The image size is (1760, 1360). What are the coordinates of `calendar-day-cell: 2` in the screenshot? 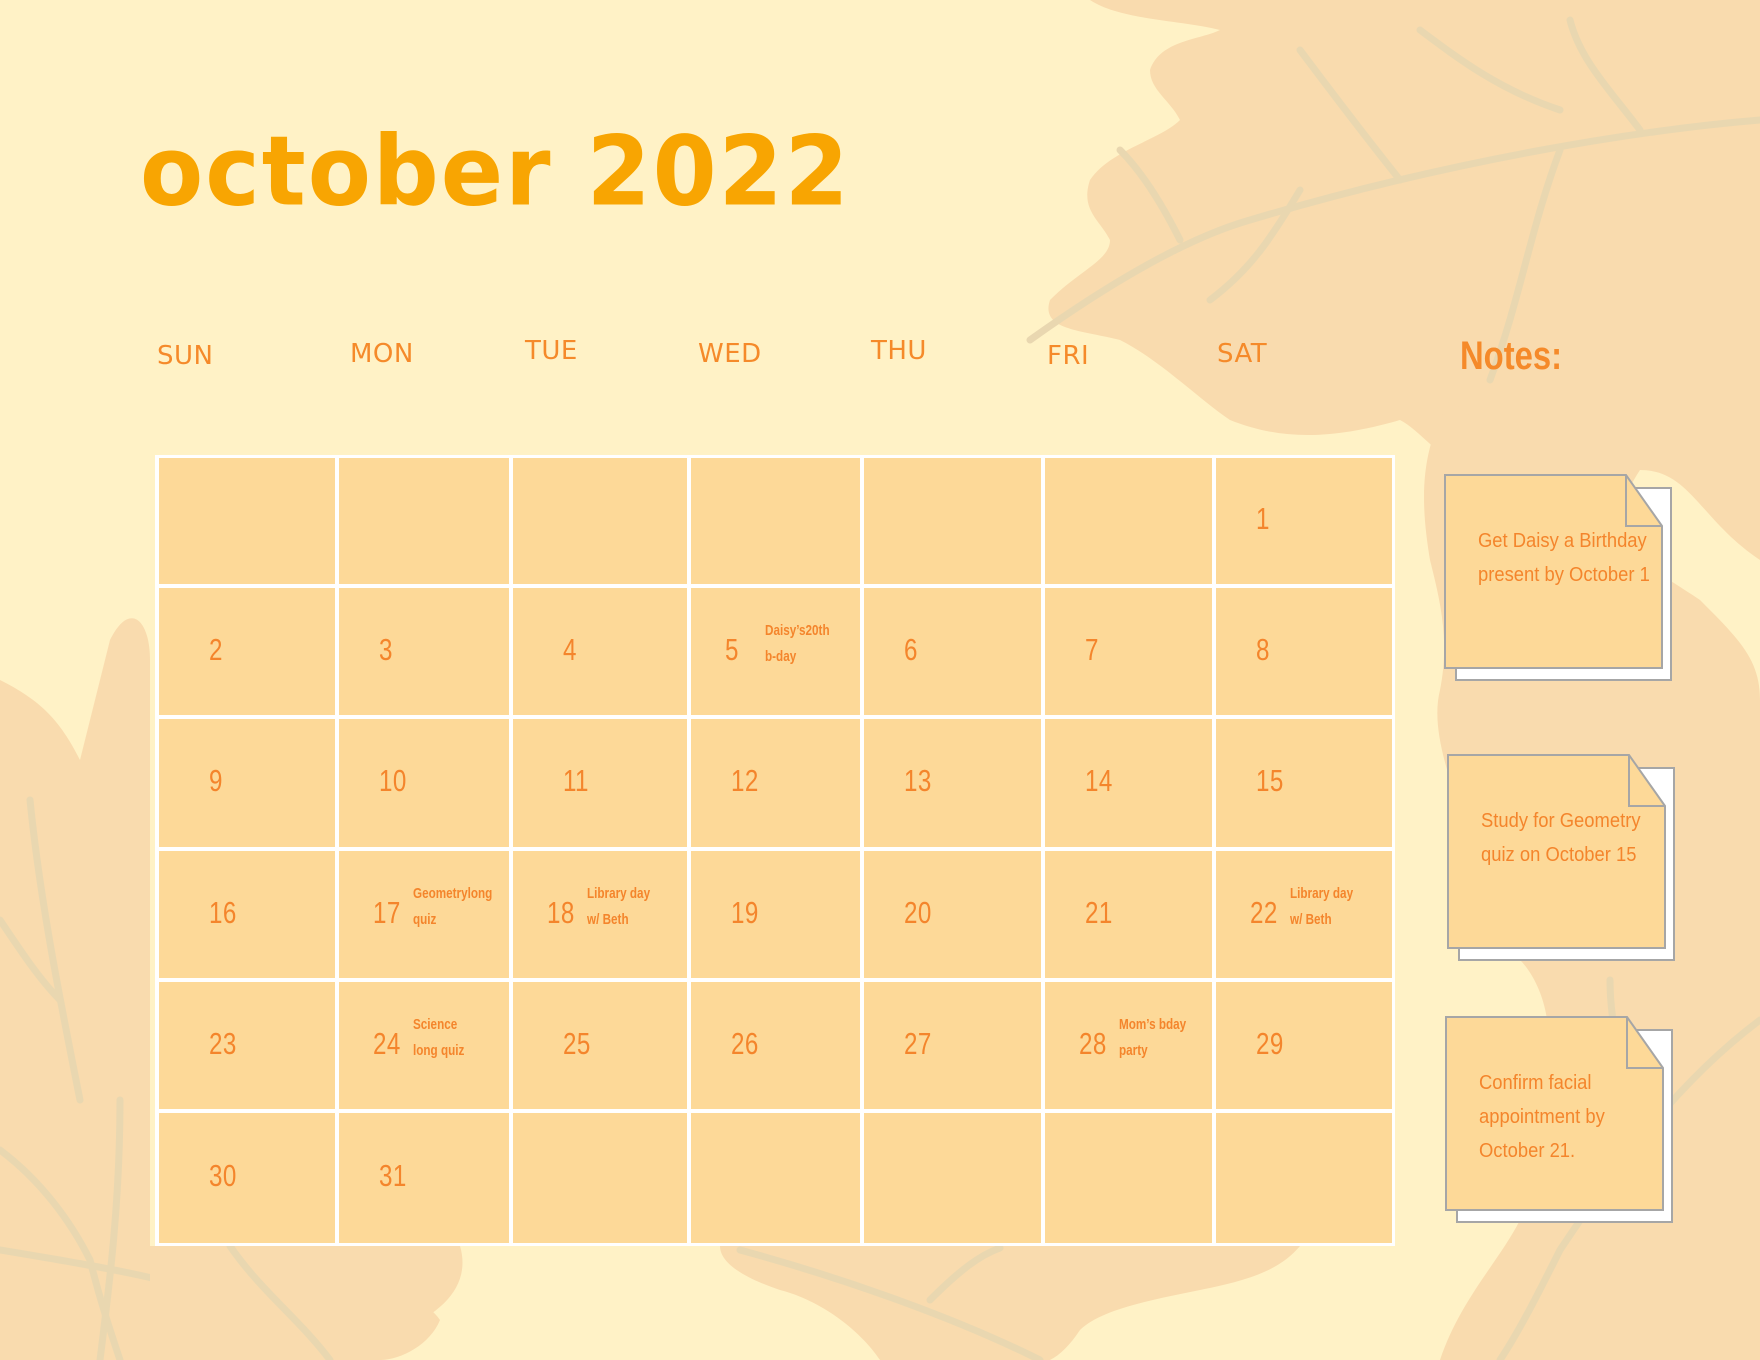 It's located at (247, 651).